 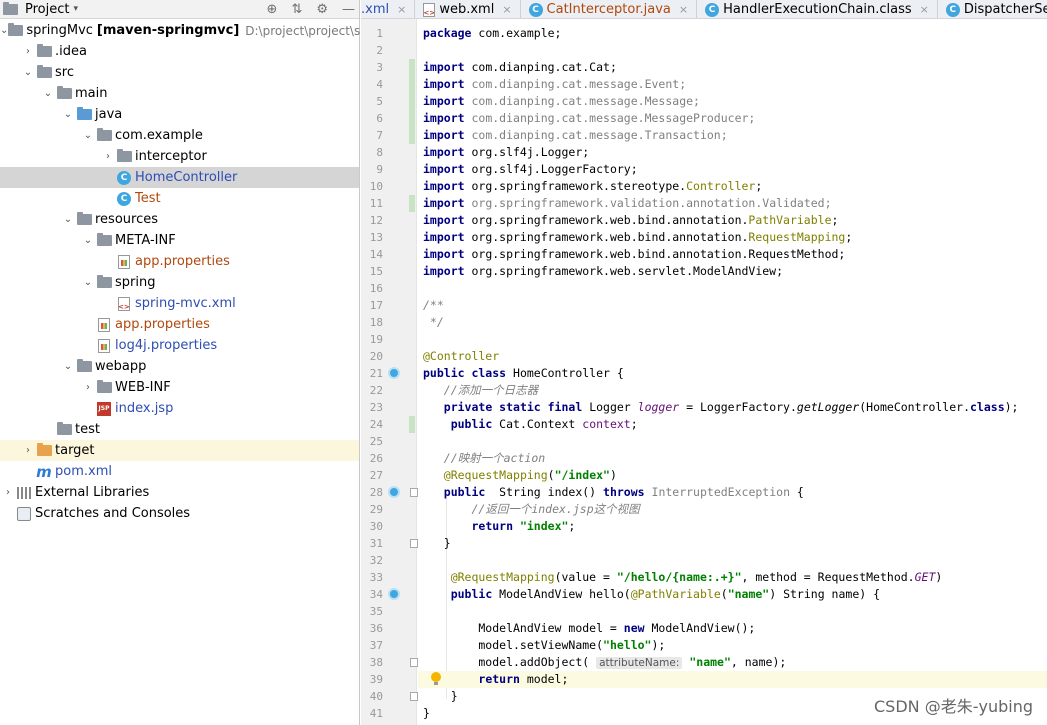 I want to click on code-line: /**, so click(x=732, y=305).